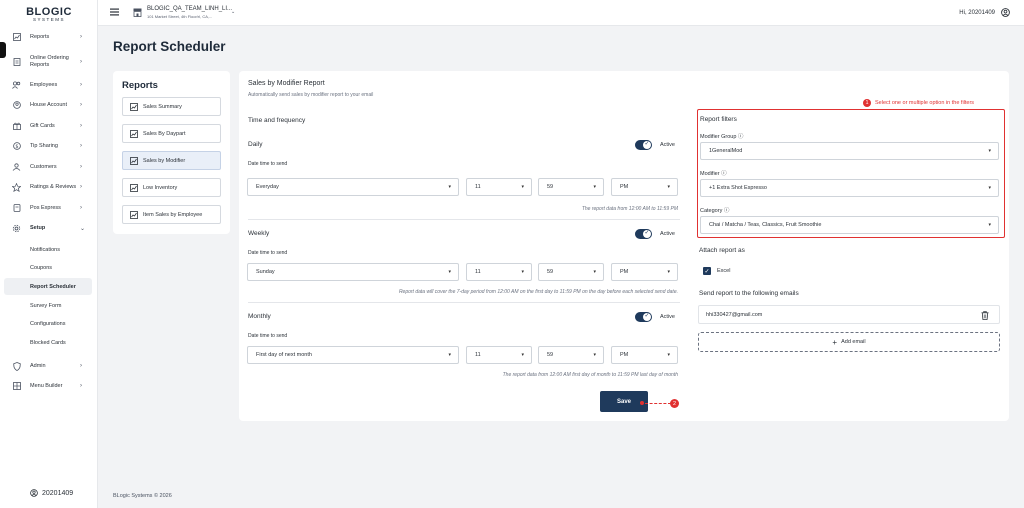  I want to click on monthly-ampm-select: PM ▾, so click(644, 355).